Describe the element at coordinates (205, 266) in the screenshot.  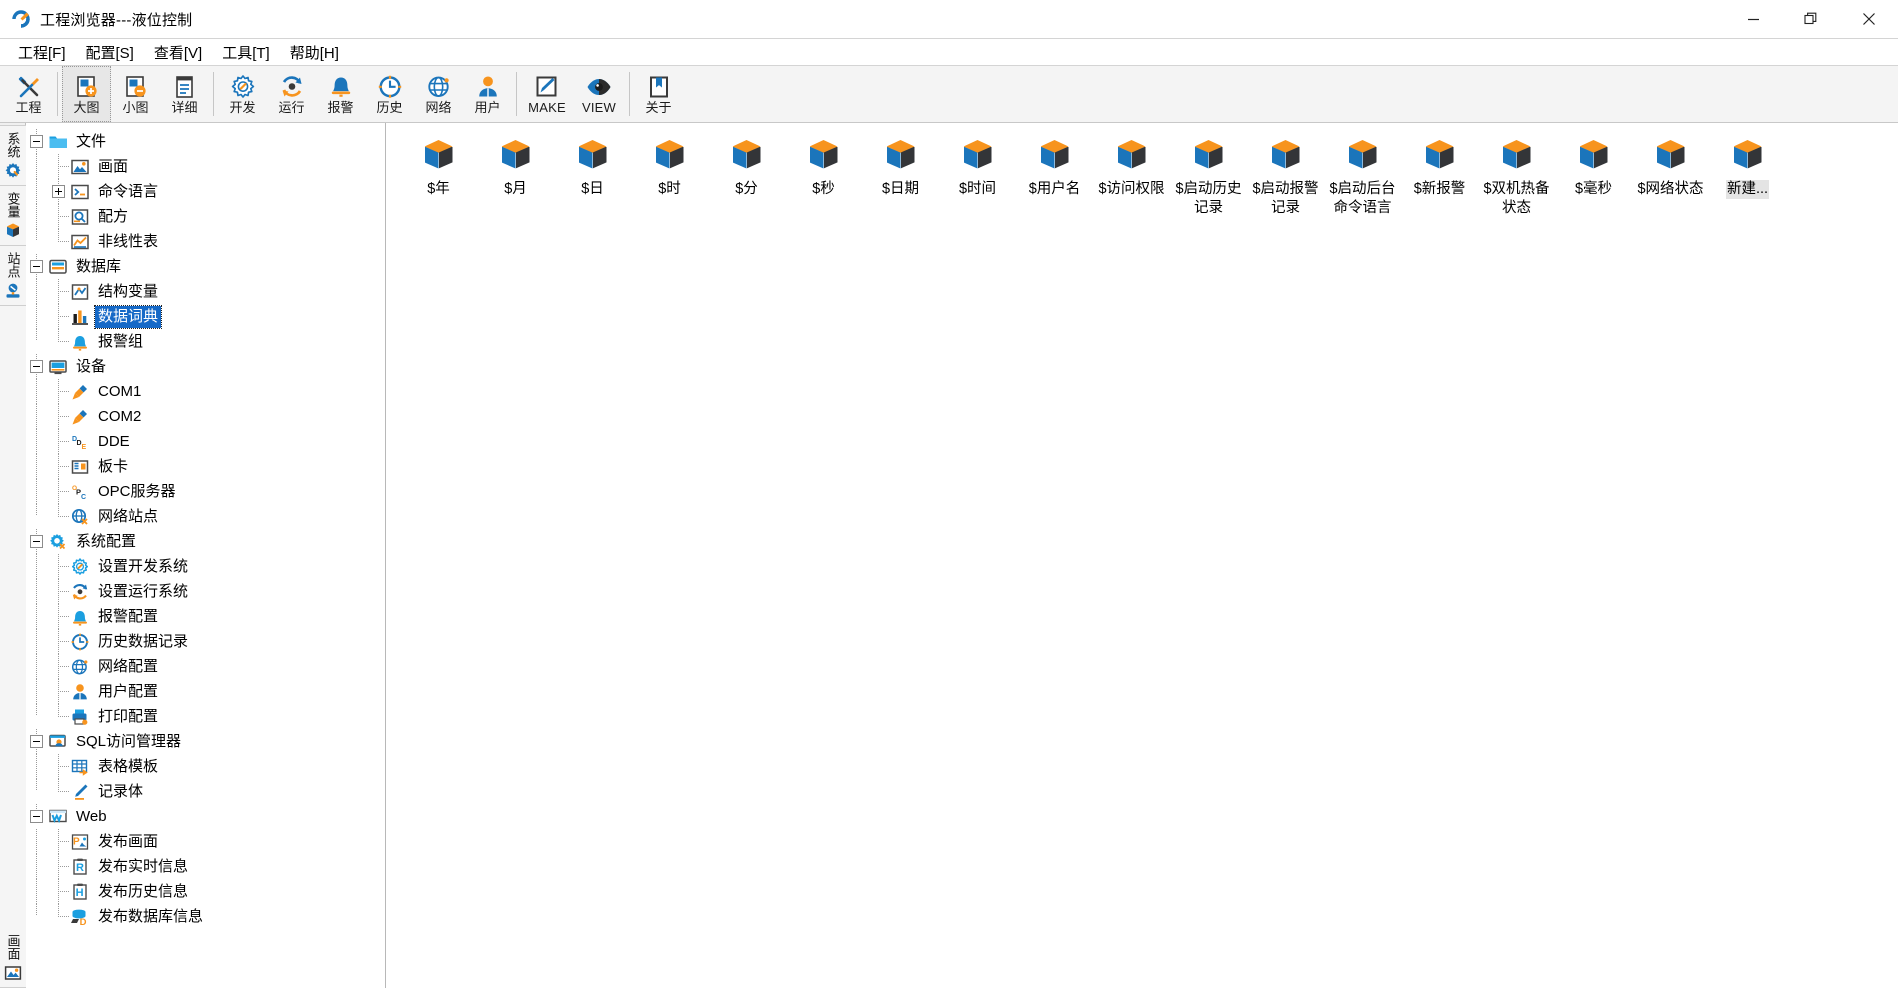
I see `tree-node-database: 数据库` at that location.